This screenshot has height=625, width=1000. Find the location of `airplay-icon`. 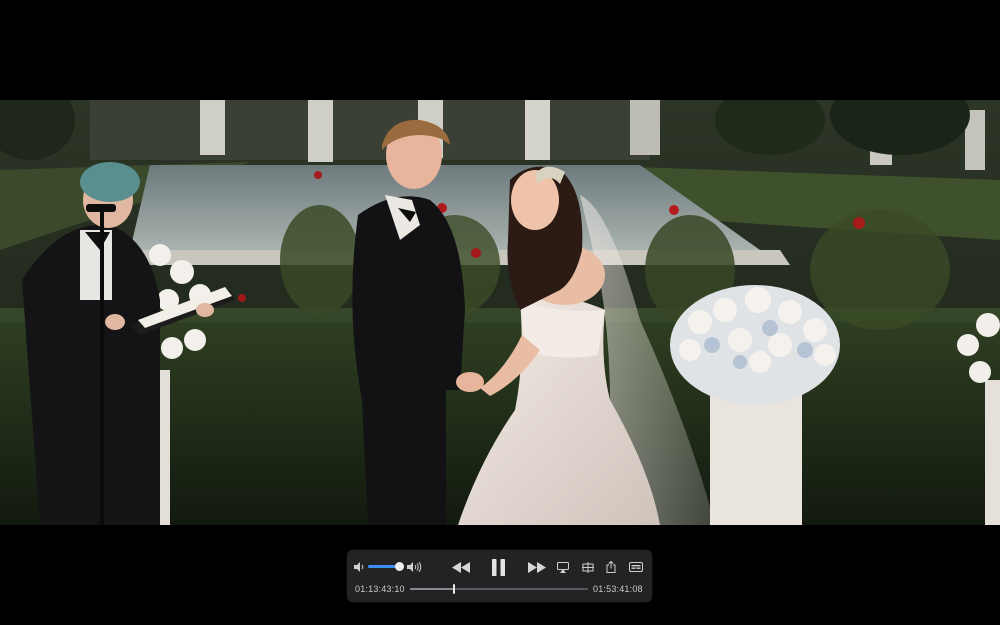

airplay-icon is located at coordinates (563, 567).